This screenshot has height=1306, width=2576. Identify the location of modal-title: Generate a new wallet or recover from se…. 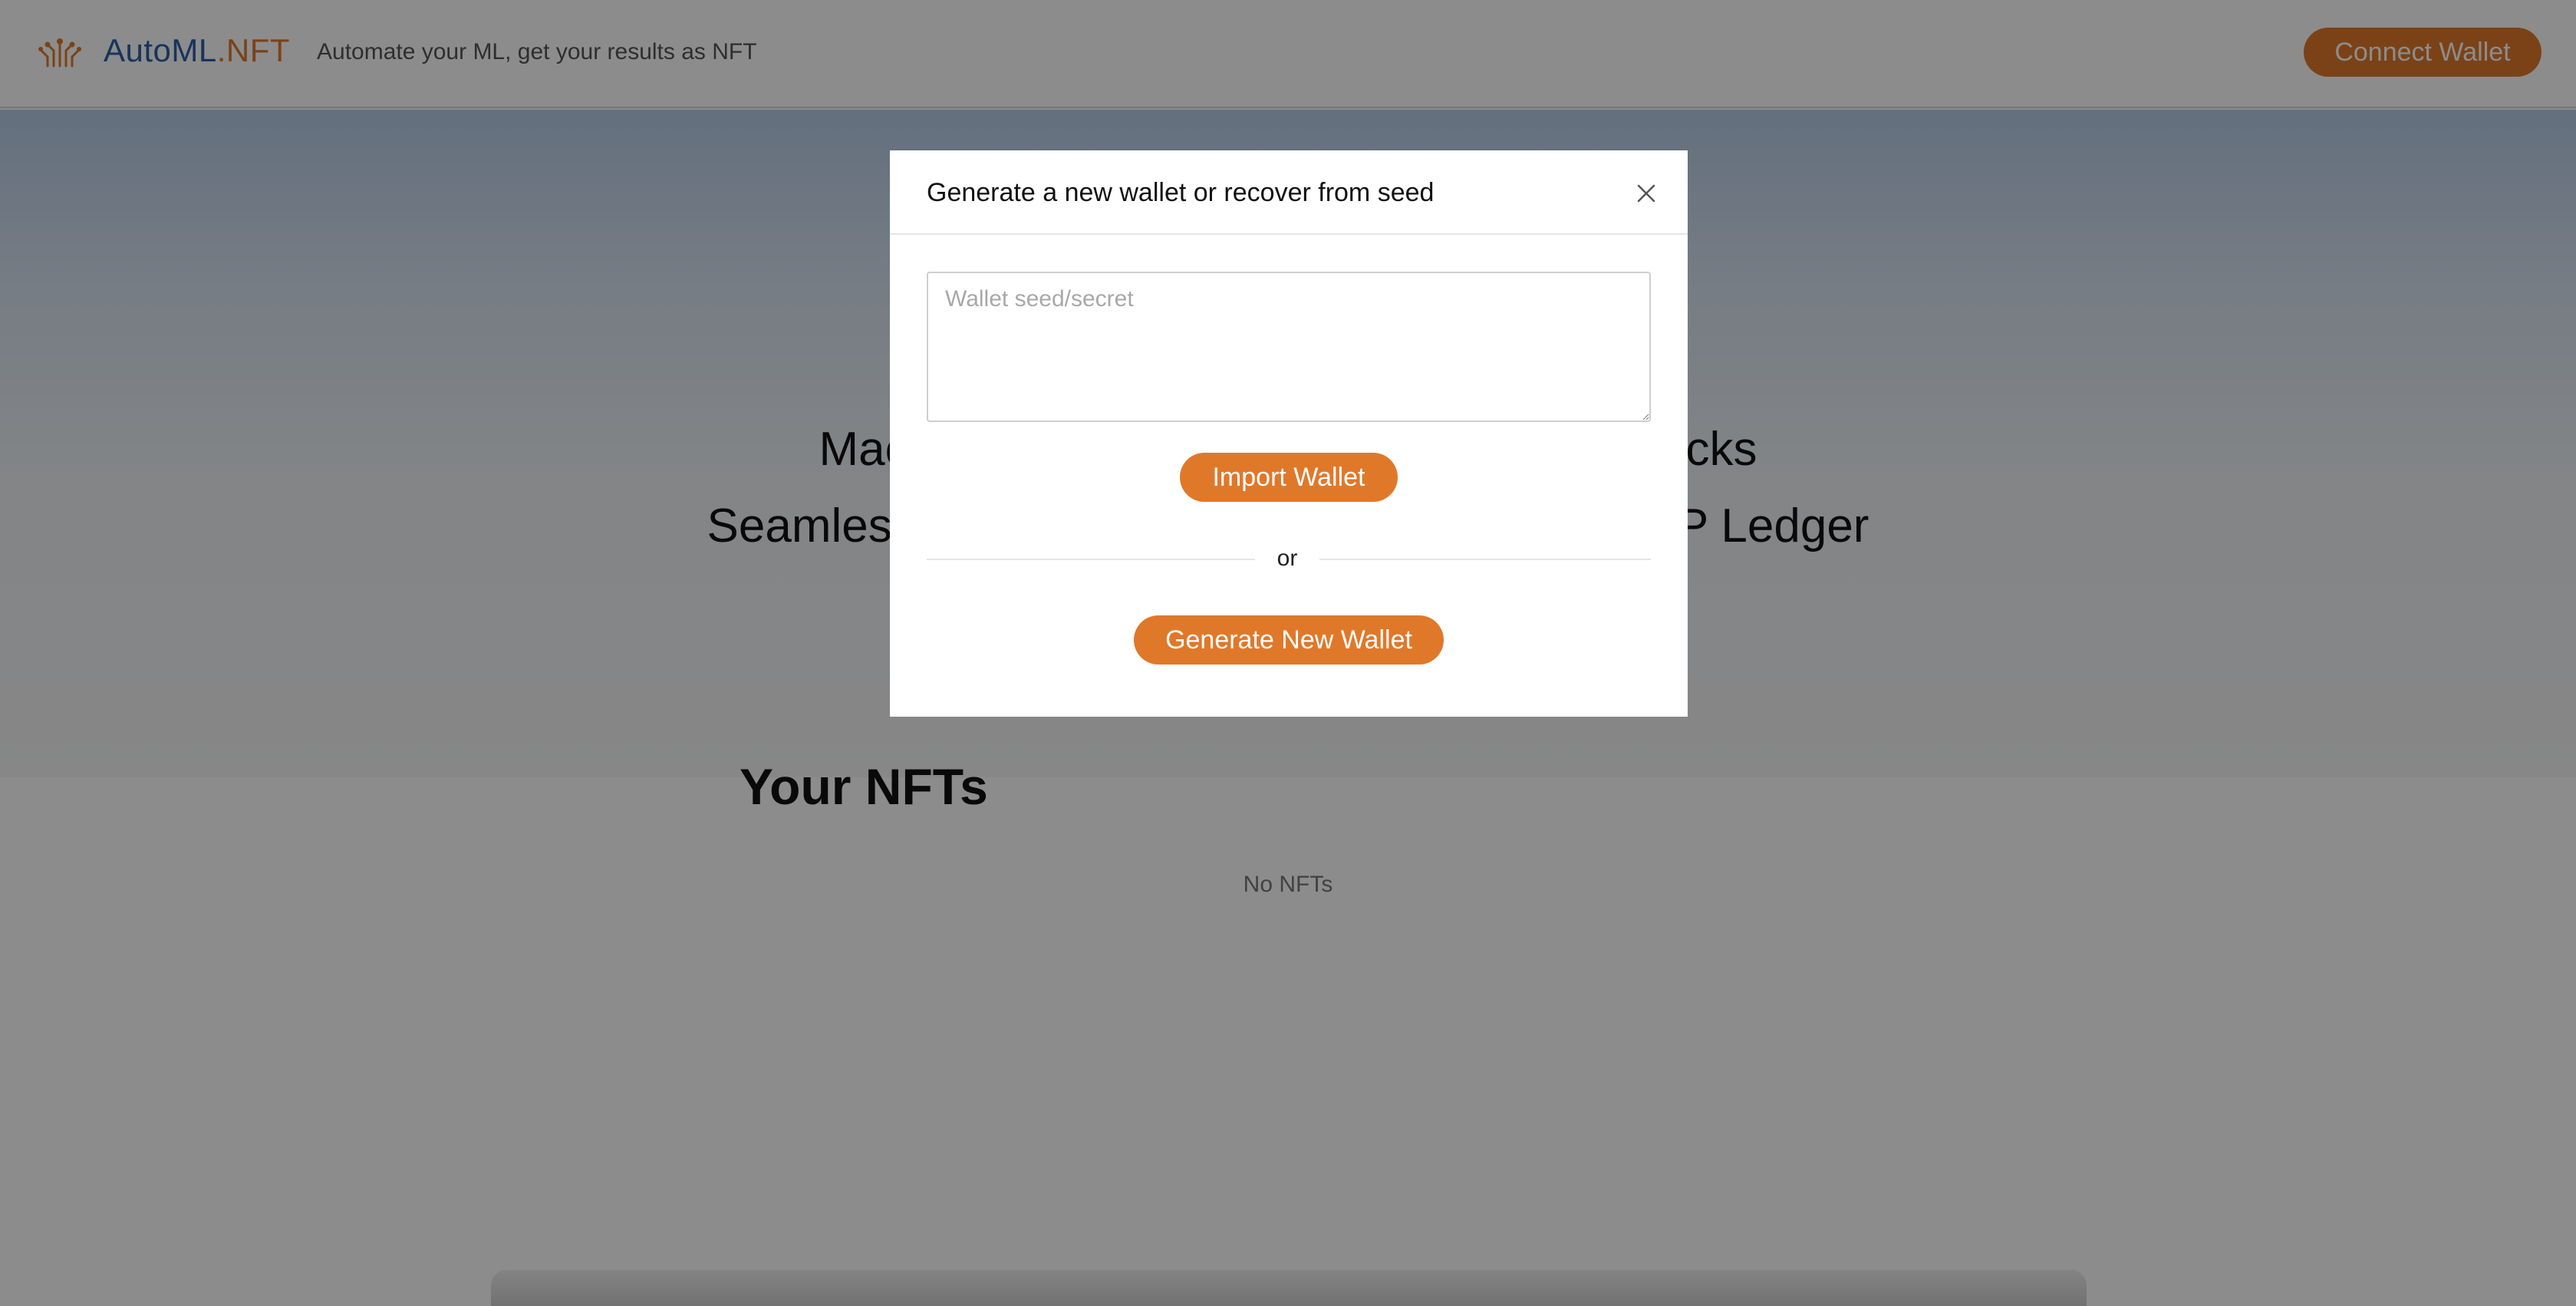
(1181, 192).